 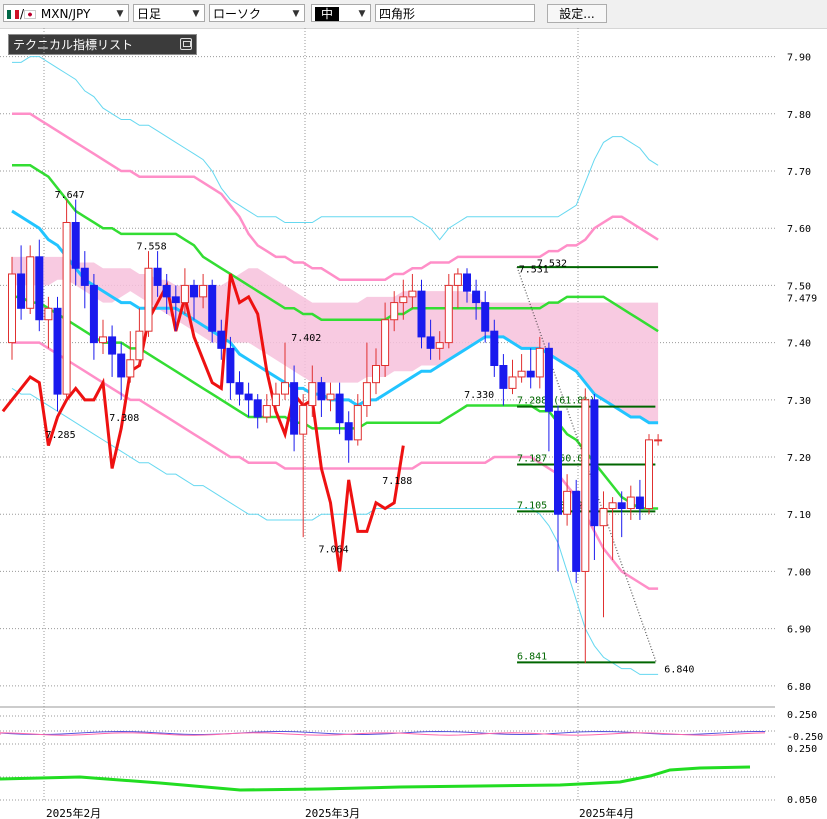 I want to click on y-tick-label: 7.20, so click(x=799, y=458).